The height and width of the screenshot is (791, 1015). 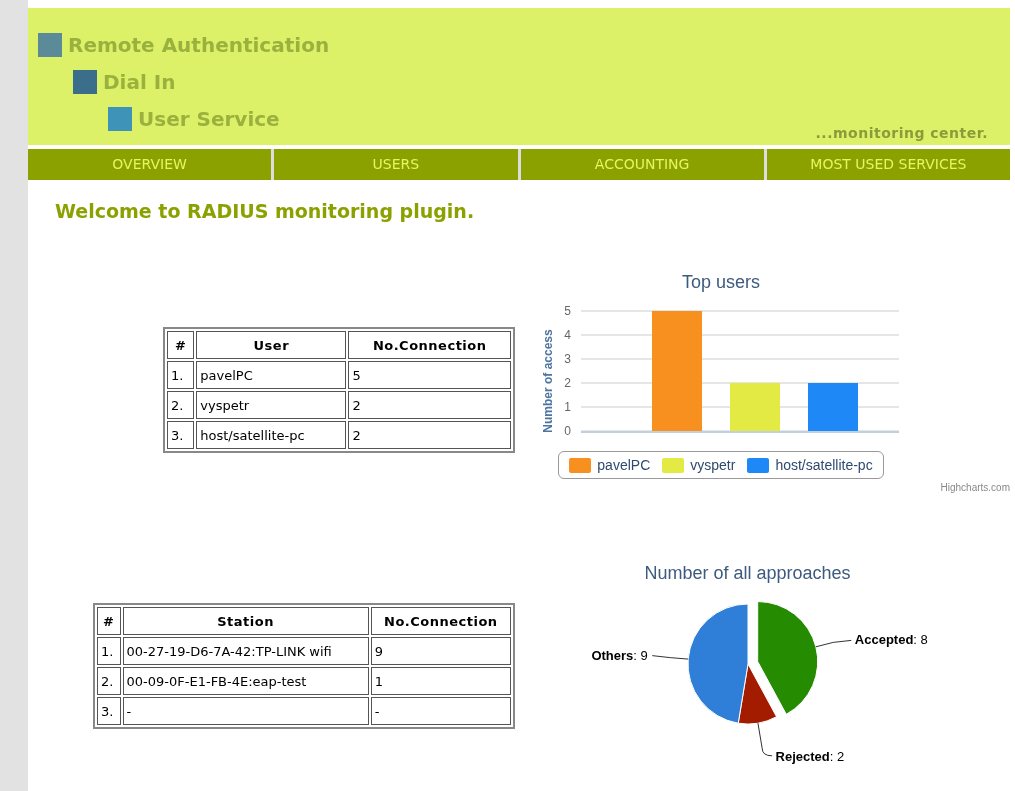 I want to click on nav-tab: MOST USED SERVICES, so click(x=888, y=164).